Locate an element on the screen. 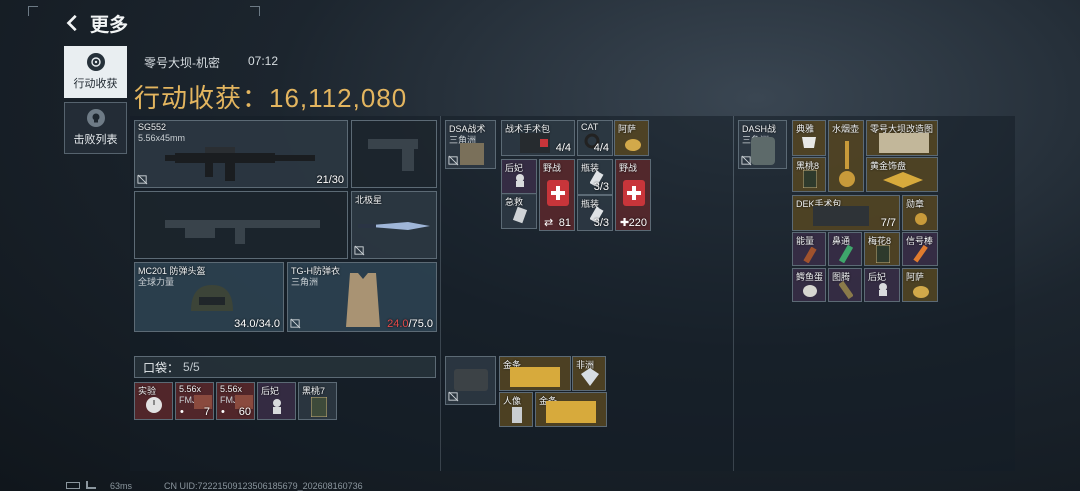 The image size is (1080, 491). tab-haul: 行动收获 is located at coordinates (95, 72).